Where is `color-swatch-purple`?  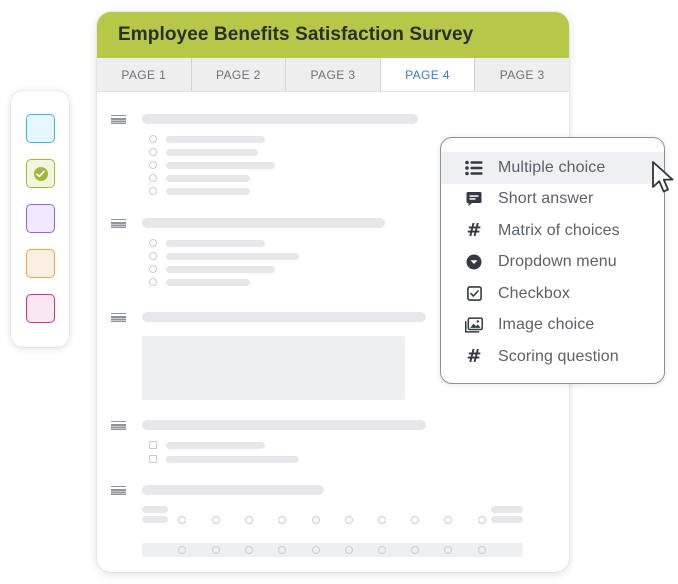
color-swatch-purple is located at coordinates (40, 218).